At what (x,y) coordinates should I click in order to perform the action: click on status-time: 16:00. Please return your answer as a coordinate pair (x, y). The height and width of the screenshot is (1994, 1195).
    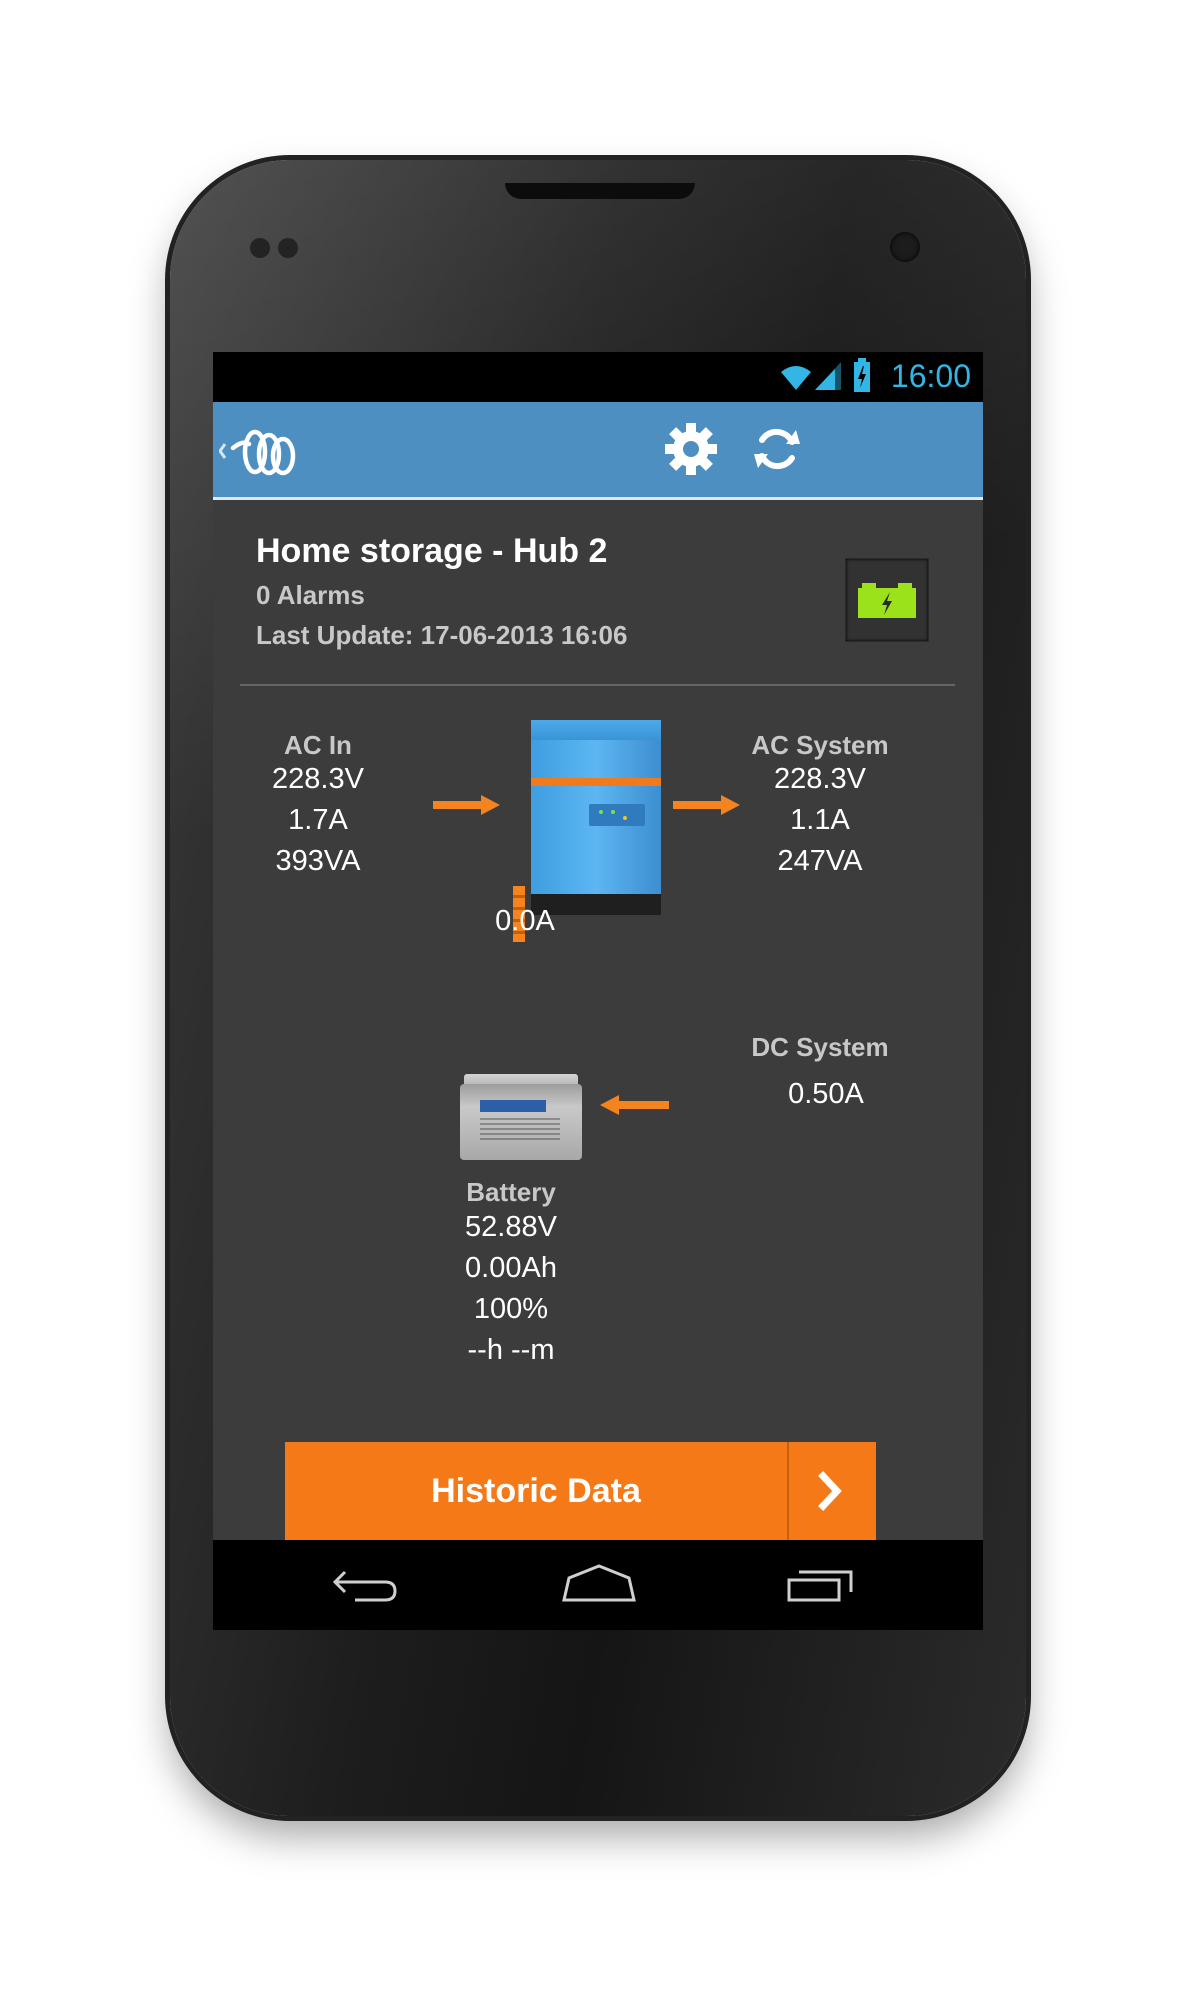
    Looking at the image, I should click on (930, 376).